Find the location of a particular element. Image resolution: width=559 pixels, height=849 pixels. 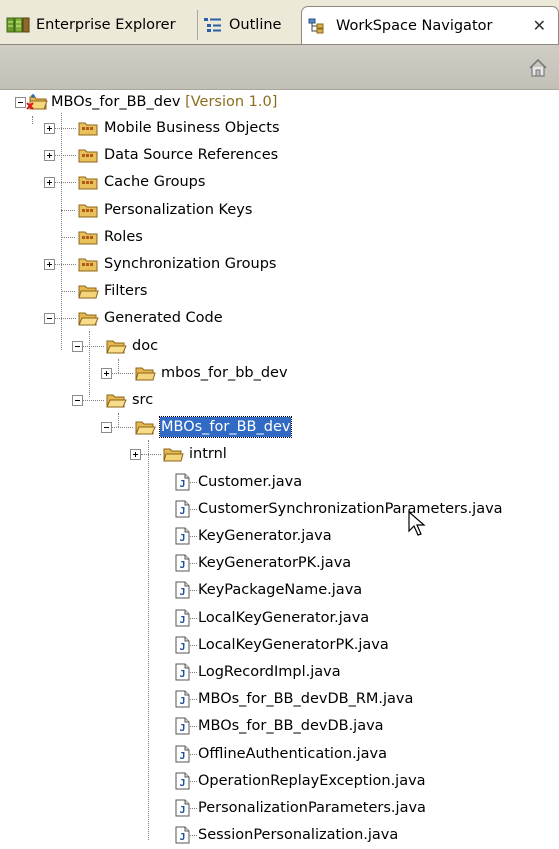

tab-enterprise-explorer: Enterprise Explorer is located at coordinates (99, 25).